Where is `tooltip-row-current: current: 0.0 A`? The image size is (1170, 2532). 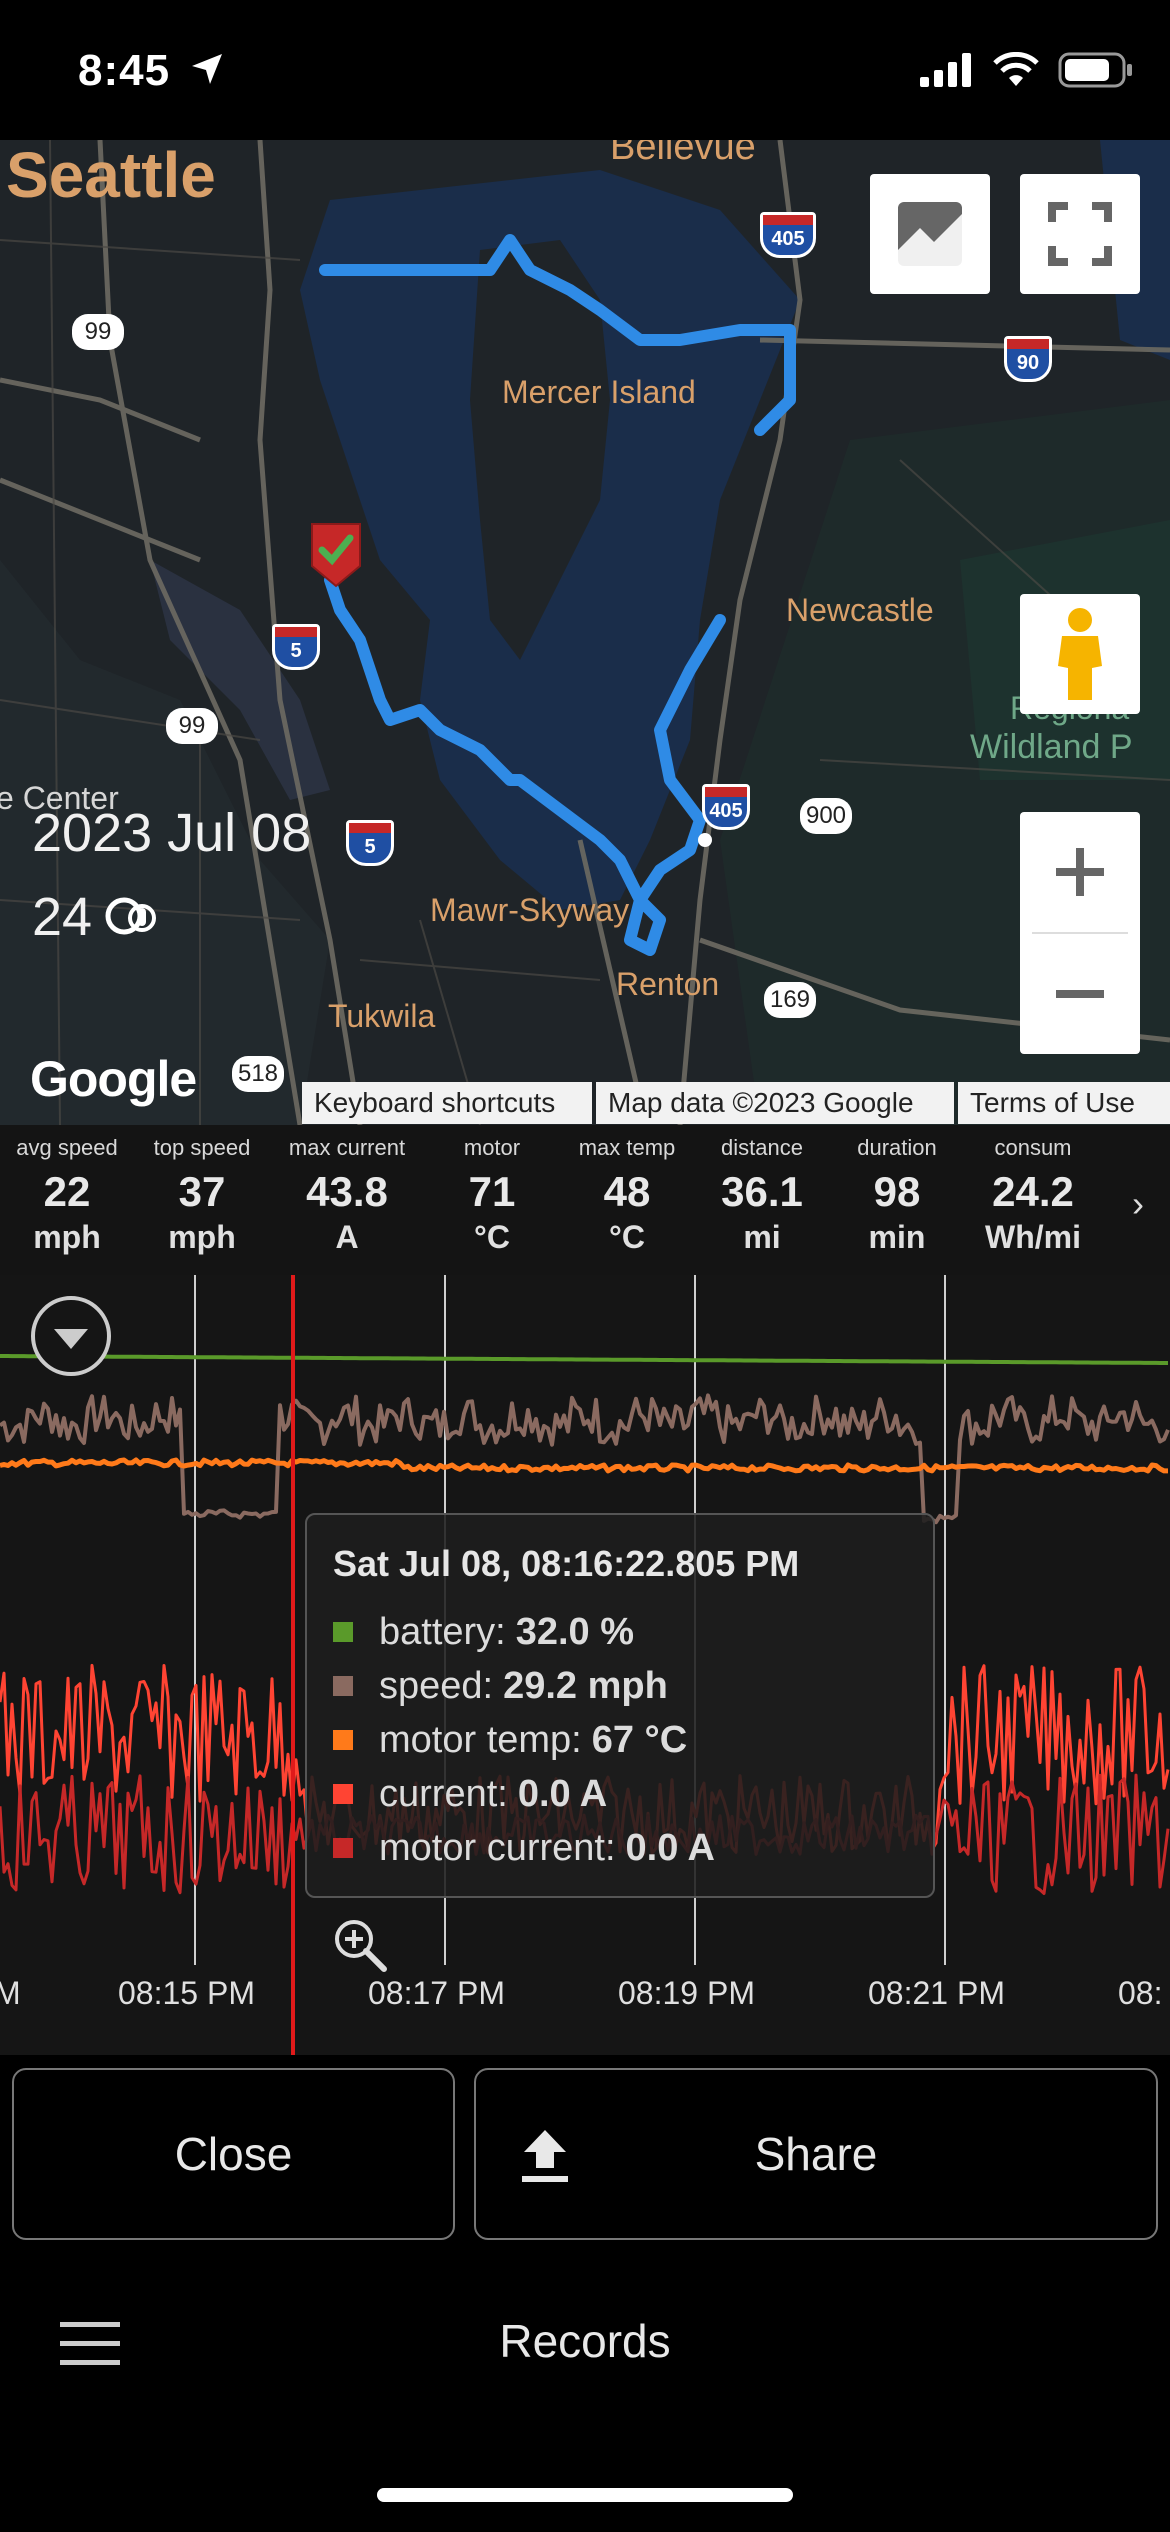 tooltip-row-current: current: 0.0 A is located at coordinates (620, 1794).